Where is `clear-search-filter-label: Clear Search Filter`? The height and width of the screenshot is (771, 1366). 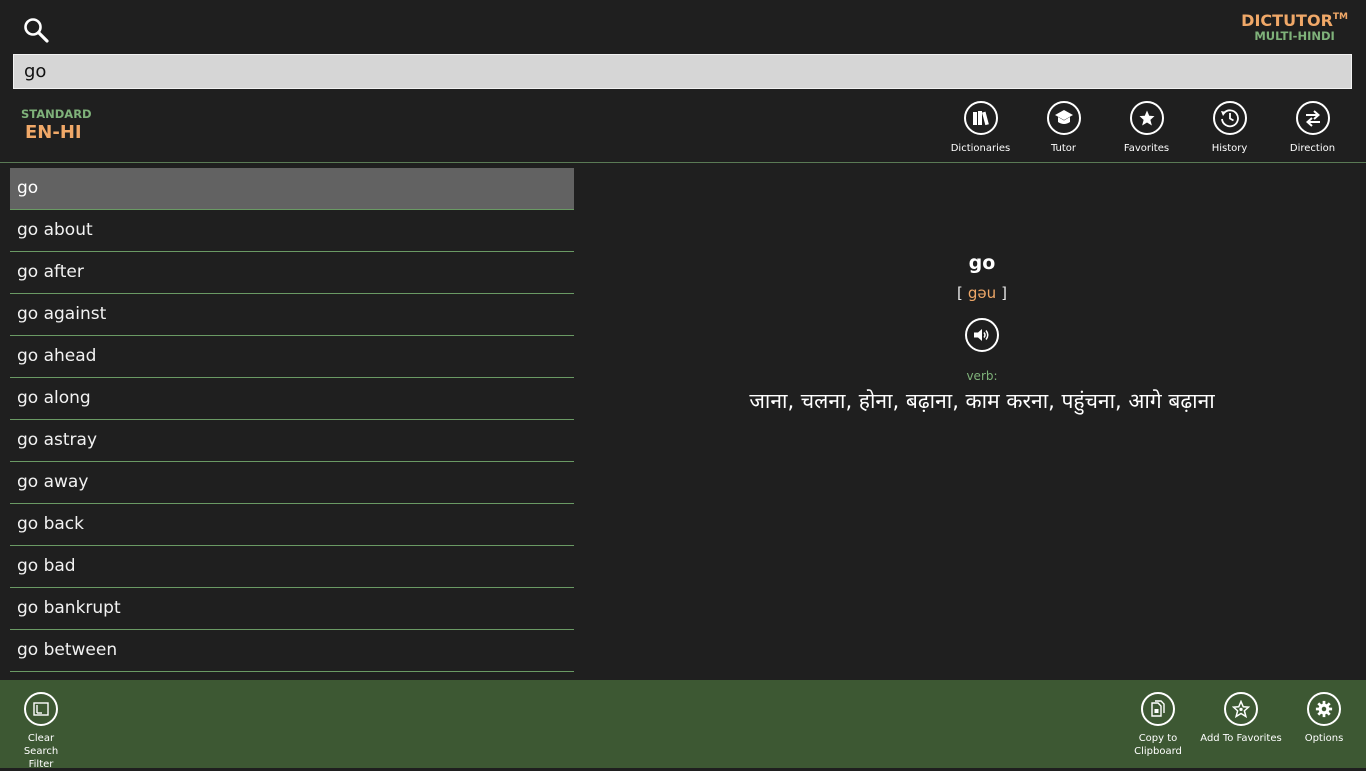 clear-search-filter-label: Clear Search Filter is located at coordinates (41, 751).